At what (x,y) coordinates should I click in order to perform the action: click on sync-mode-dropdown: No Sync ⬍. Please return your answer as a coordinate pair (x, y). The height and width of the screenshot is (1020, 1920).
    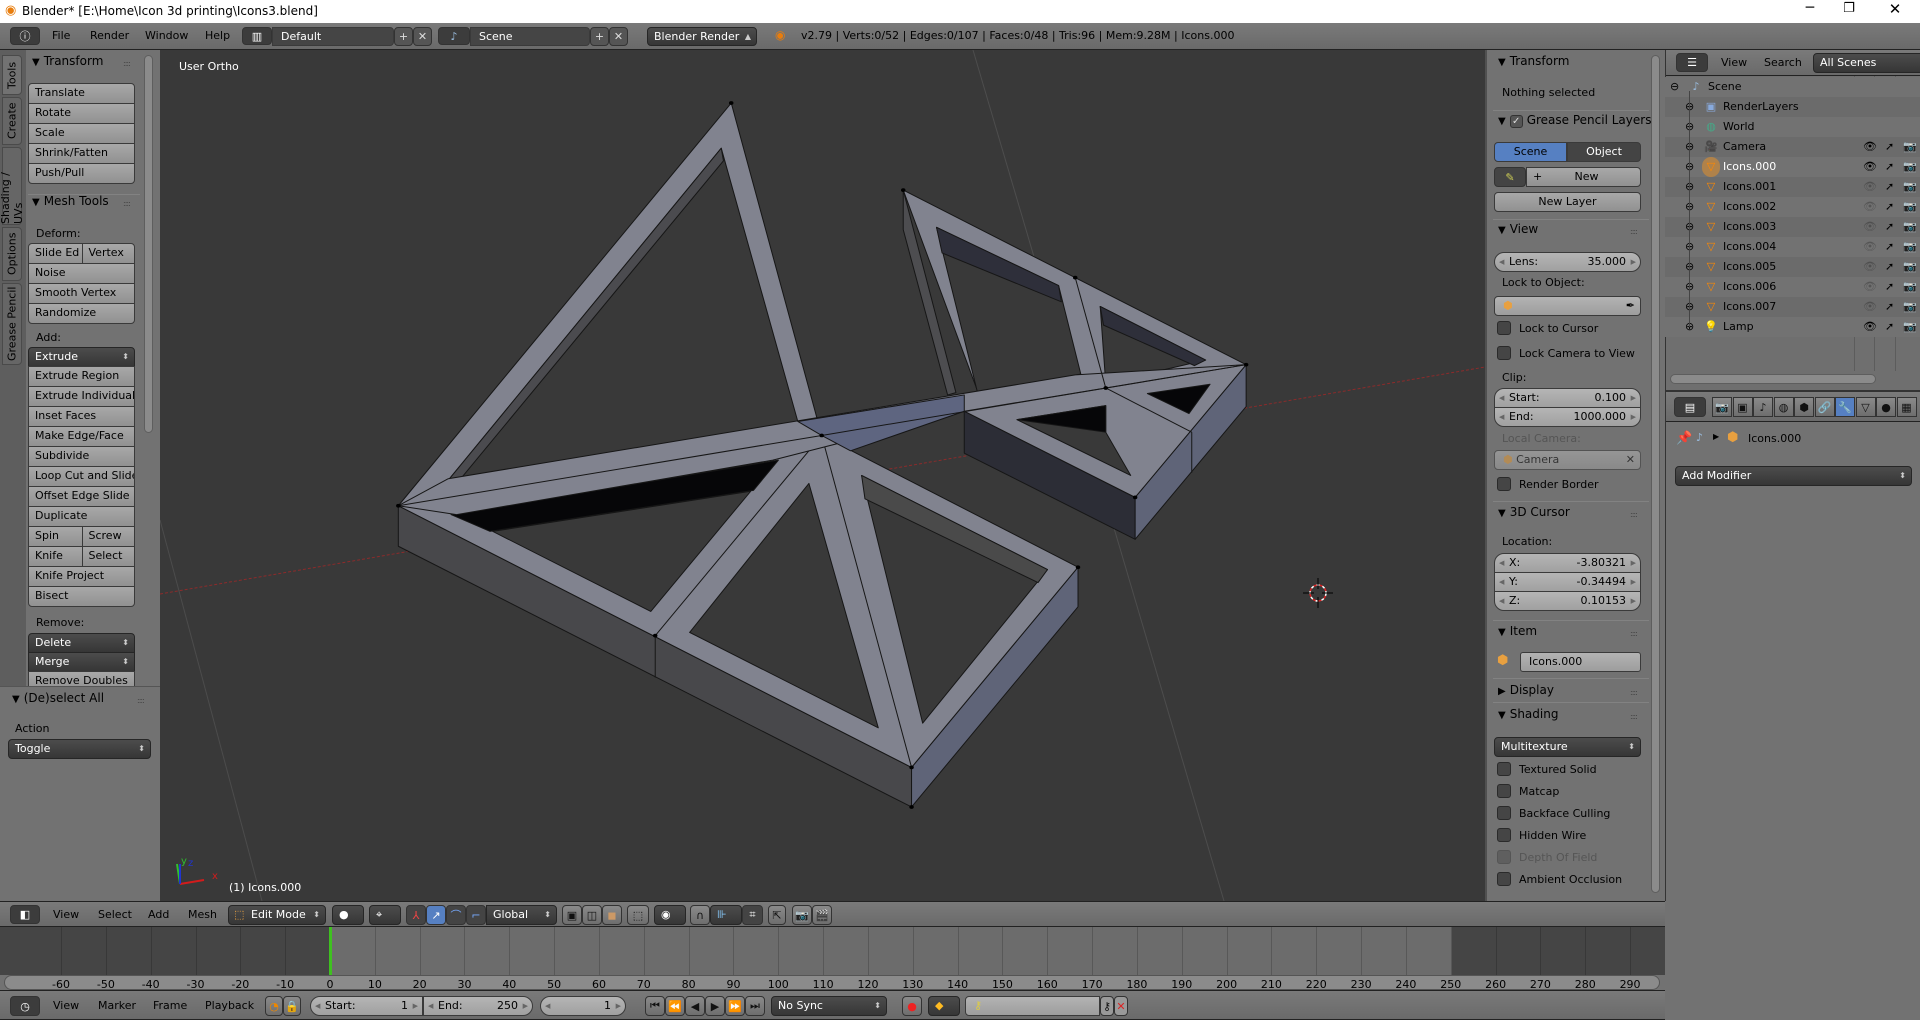
    Looking at the image, I should click on (829, 1006).